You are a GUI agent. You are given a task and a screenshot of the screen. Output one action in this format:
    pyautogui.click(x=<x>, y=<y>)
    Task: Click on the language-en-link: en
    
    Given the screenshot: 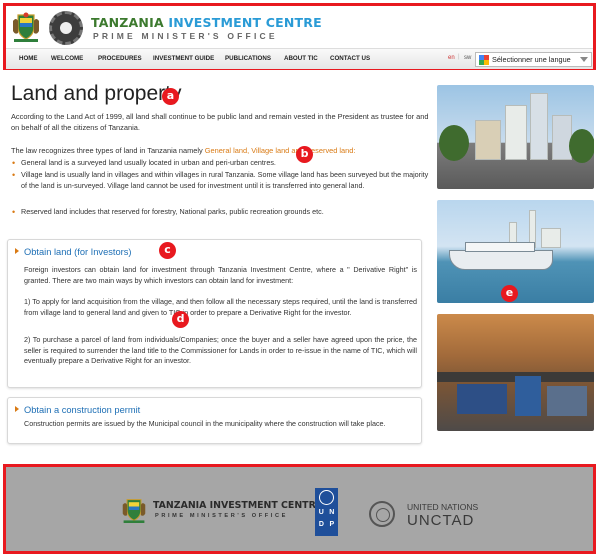 What is the action you would take?
    pyautogui.click(x=451, y=58)
    